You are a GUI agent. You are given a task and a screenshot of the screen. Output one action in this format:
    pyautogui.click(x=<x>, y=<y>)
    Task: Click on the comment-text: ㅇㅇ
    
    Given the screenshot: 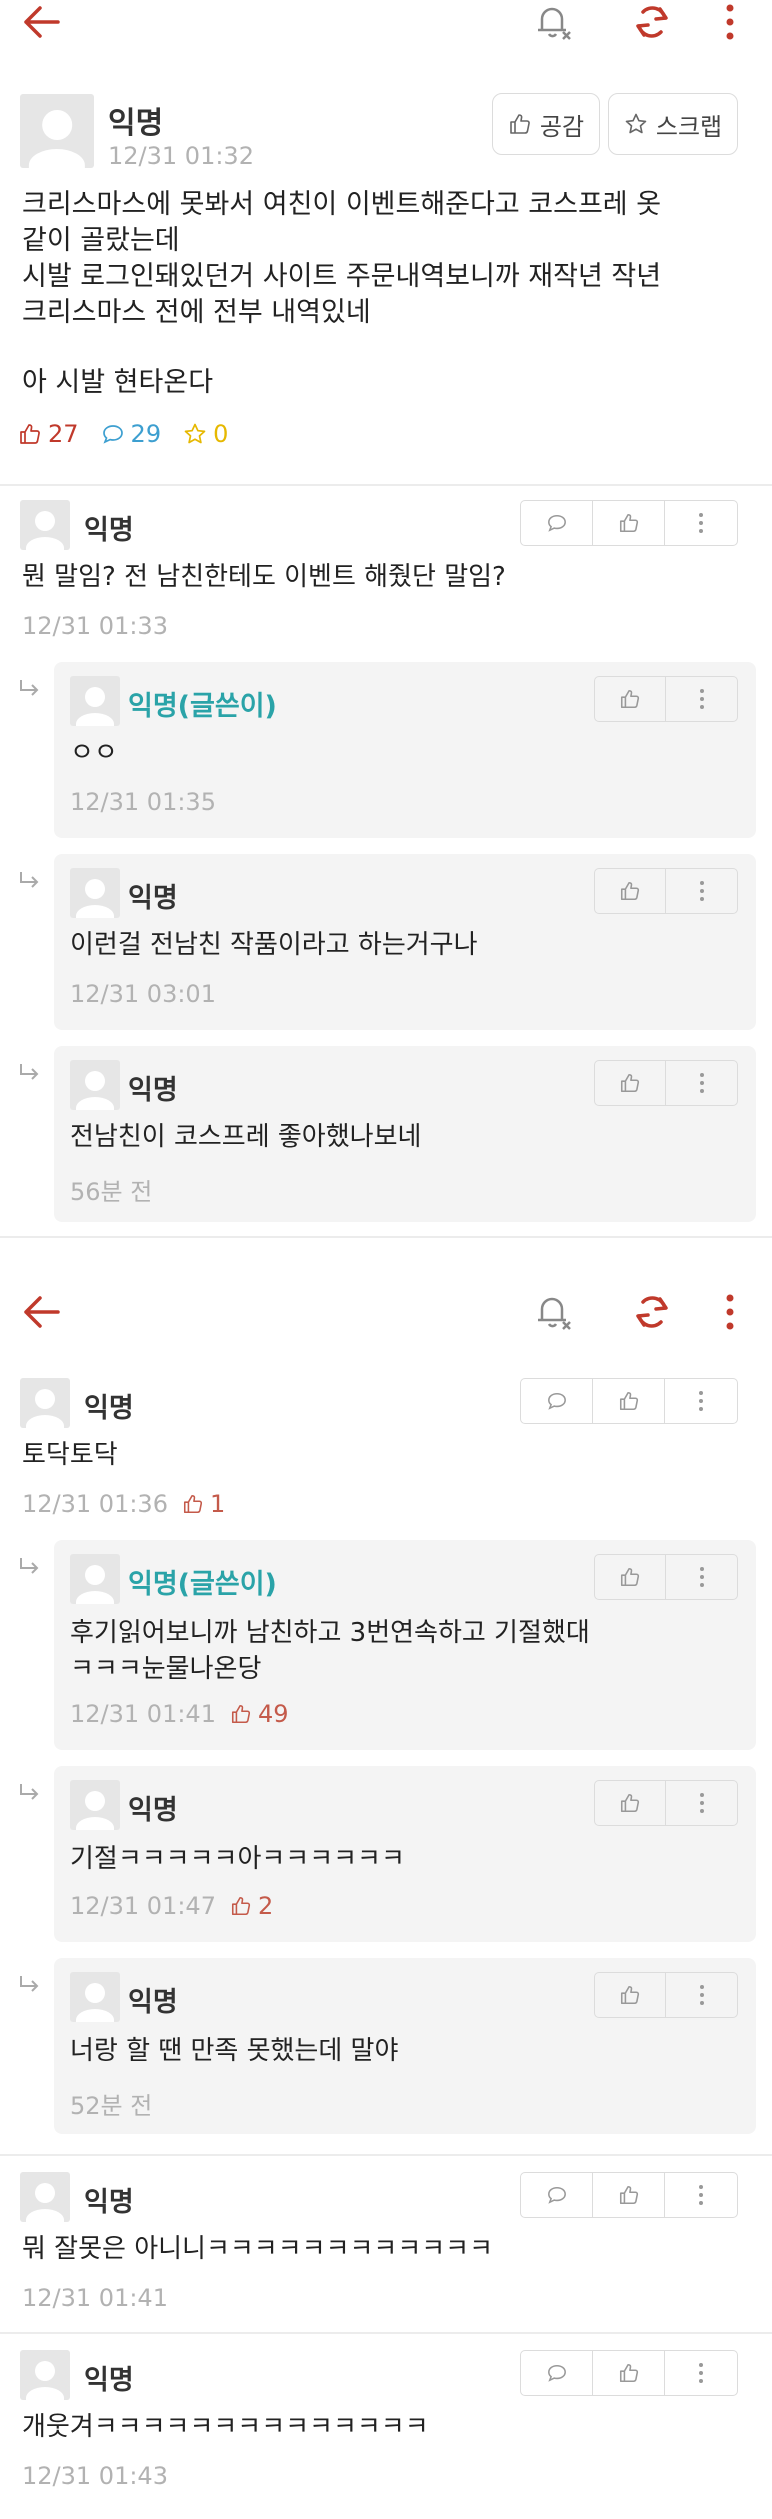 What is the action you would take?
    pyautogui.click(x=94, y=753)
    